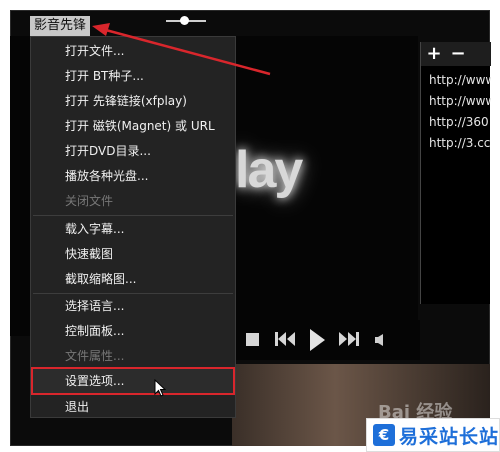 This screenshot has height=452, width=500. I want to click on app-title-menu: 影音先锋, so click(60, 26).